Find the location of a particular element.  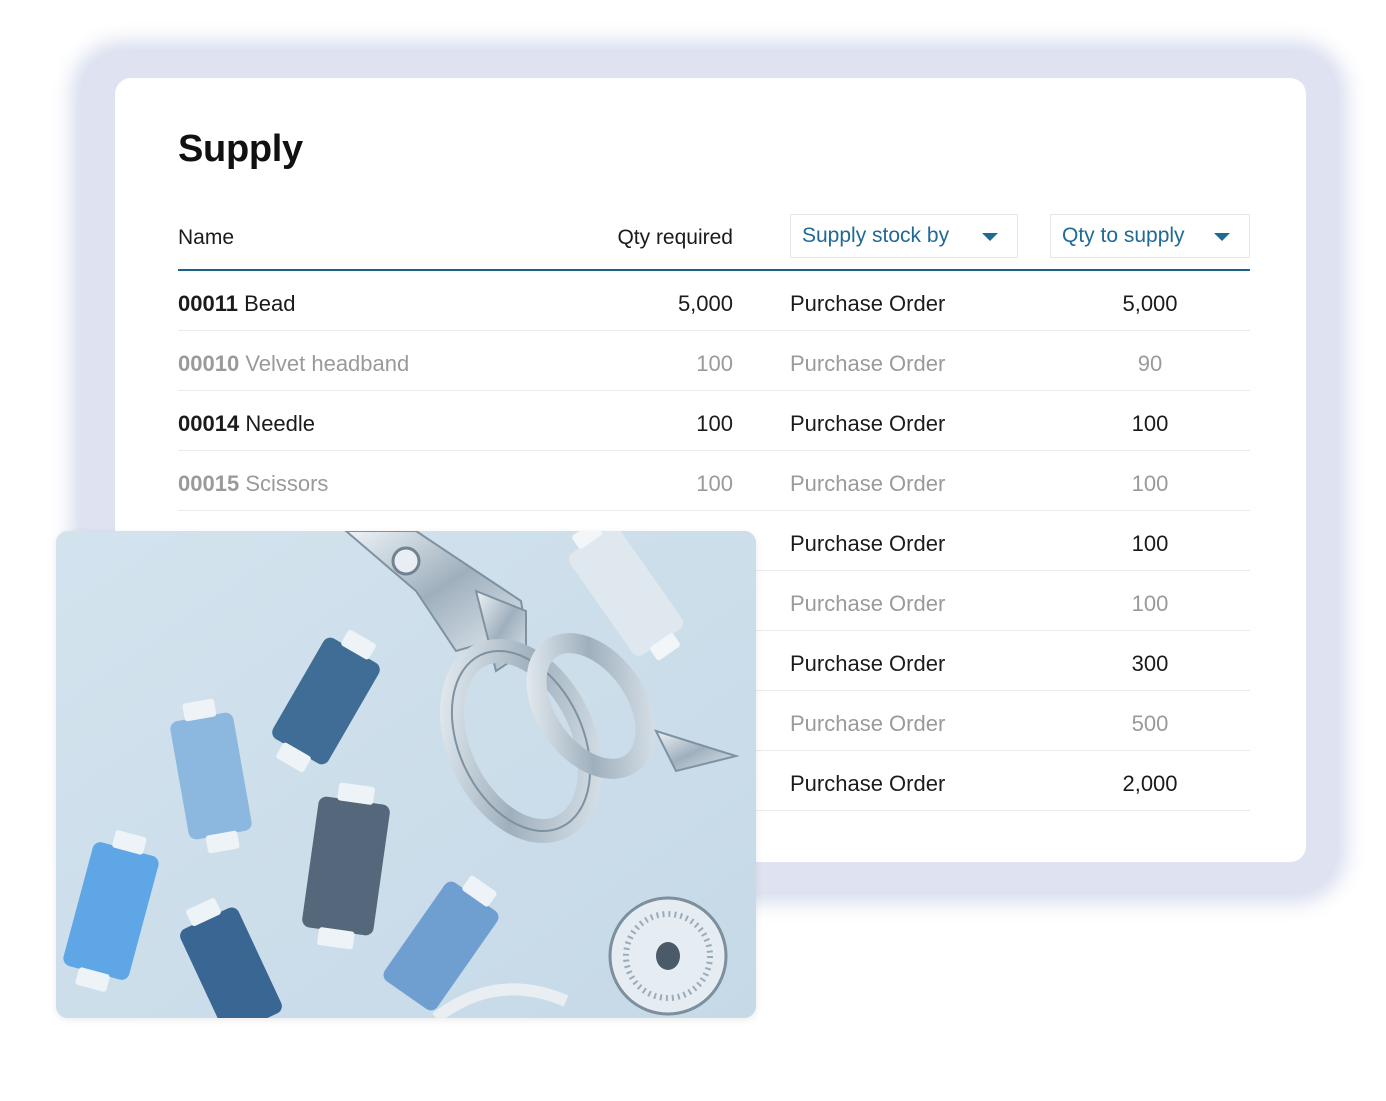

item-code: 00010 is located at coordinates (209, 363).